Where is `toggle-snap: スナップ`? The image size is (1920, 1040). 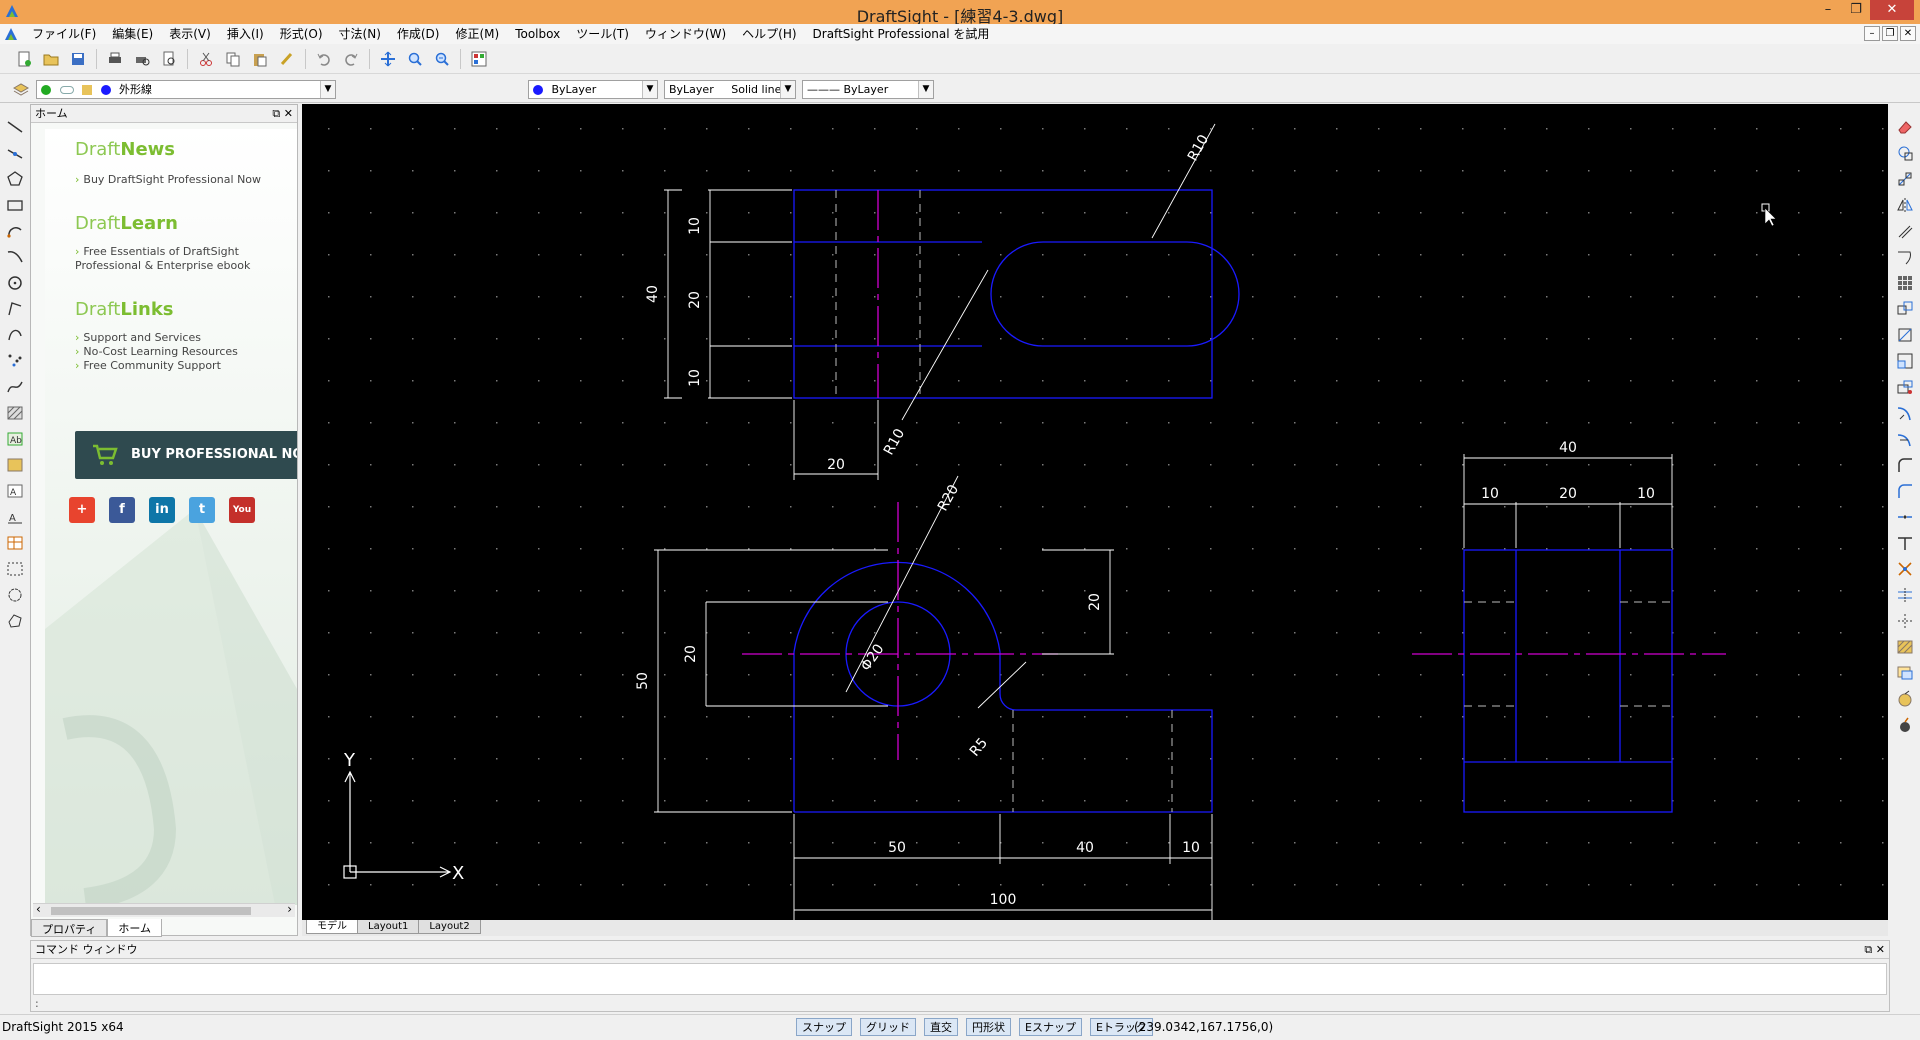
toggle-snap: スナップ is located at coordinates (824, 1027).